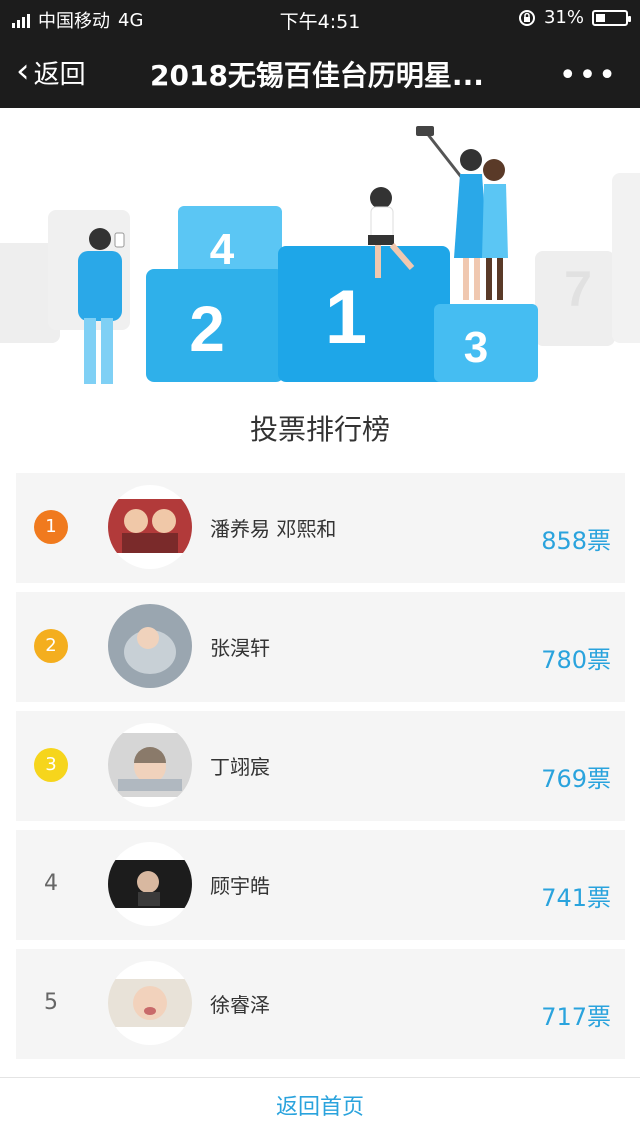  I want to click on ranking-row: 1 潘养易 邓熙和 858票, so click(320, 528).